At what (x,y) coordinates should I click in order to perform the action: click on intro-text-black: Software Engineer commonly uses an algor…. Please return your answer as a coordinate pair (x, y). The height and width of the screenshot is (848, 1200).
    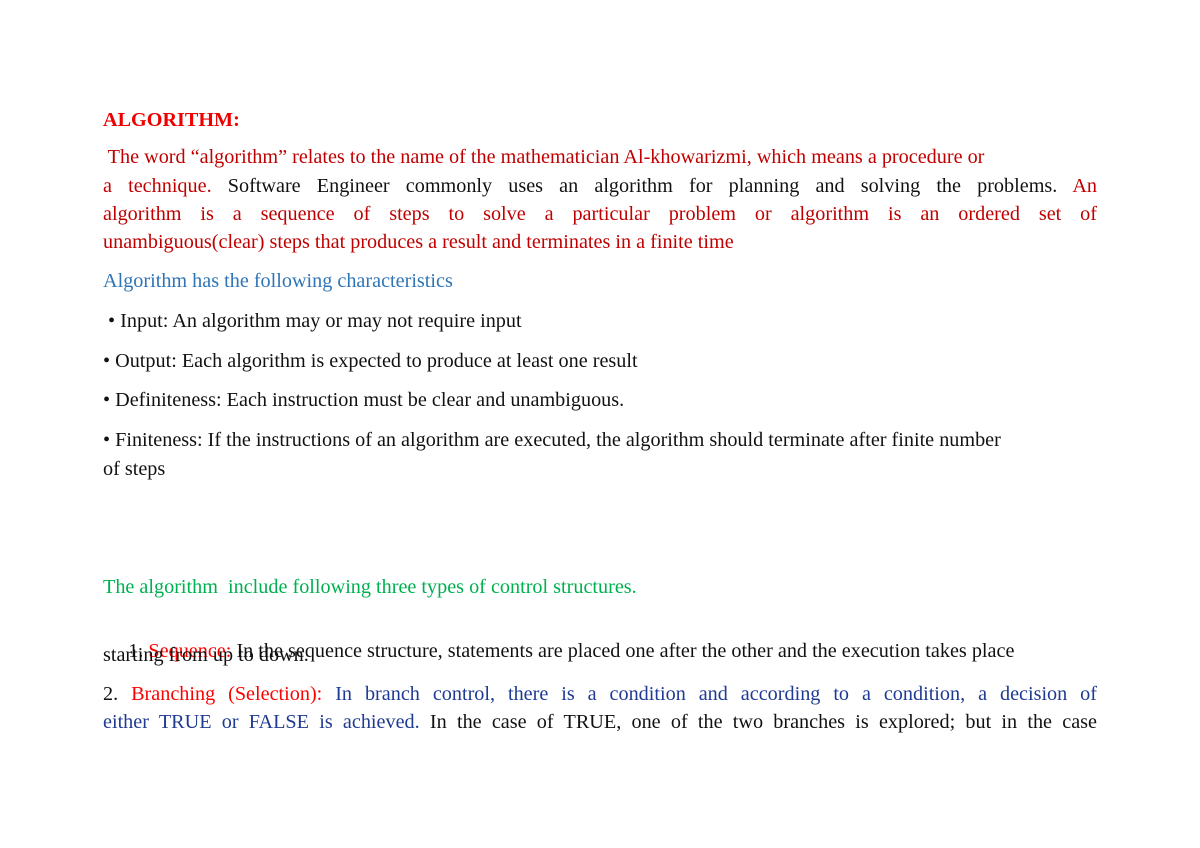
    Looking at the image, I should click on (634, 186).